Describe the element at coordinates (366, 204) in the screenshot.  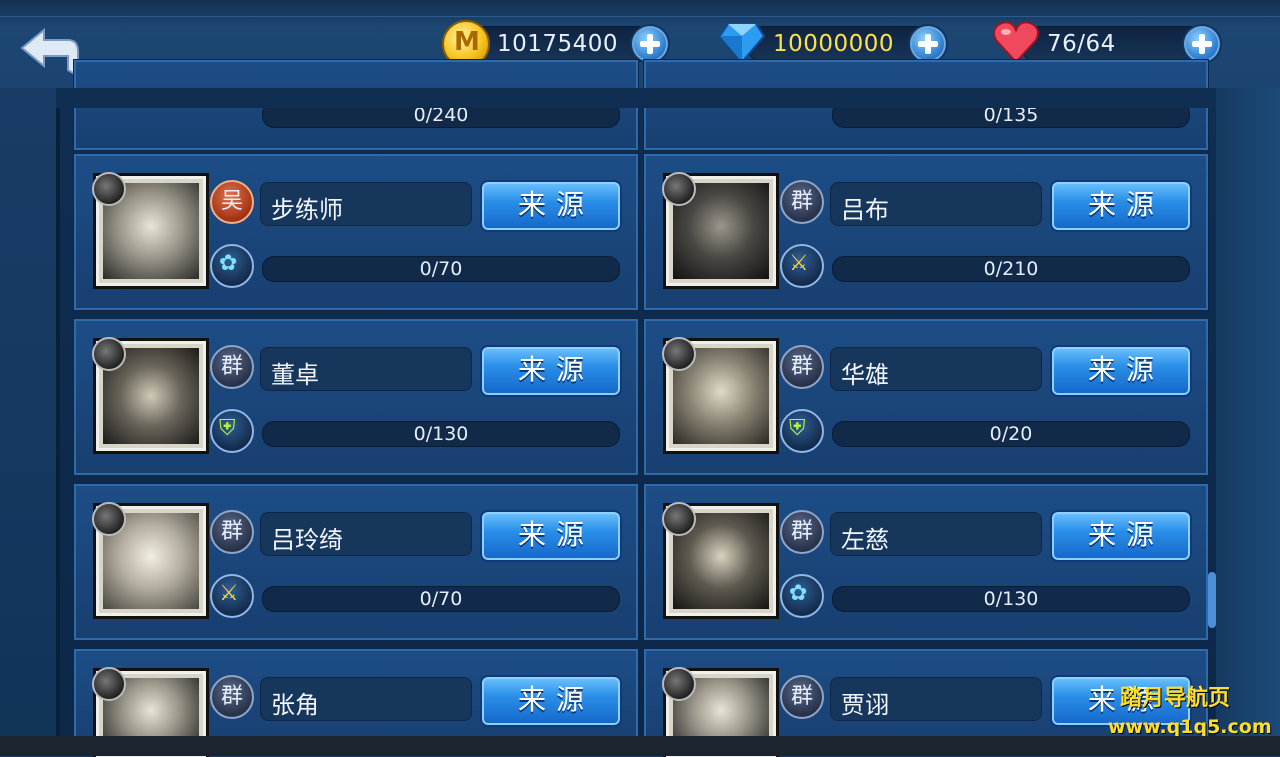
I see `general-name-box: 步练师` at that location.